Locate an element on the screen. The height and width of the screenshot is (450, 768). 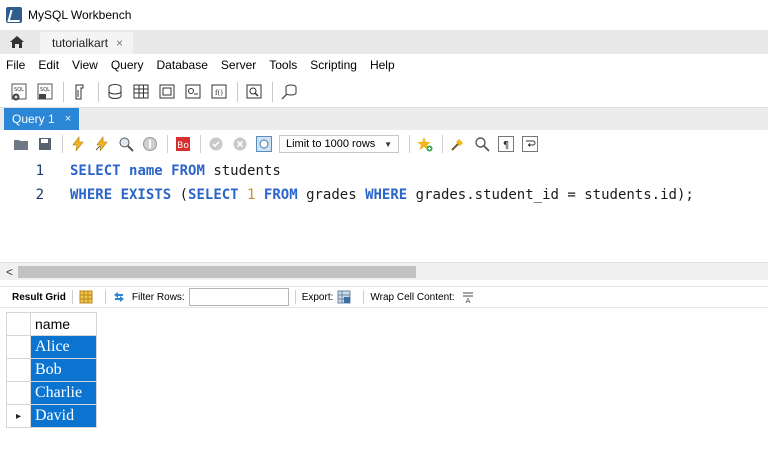
column-header-name: name is located at coordinates (63, 324).